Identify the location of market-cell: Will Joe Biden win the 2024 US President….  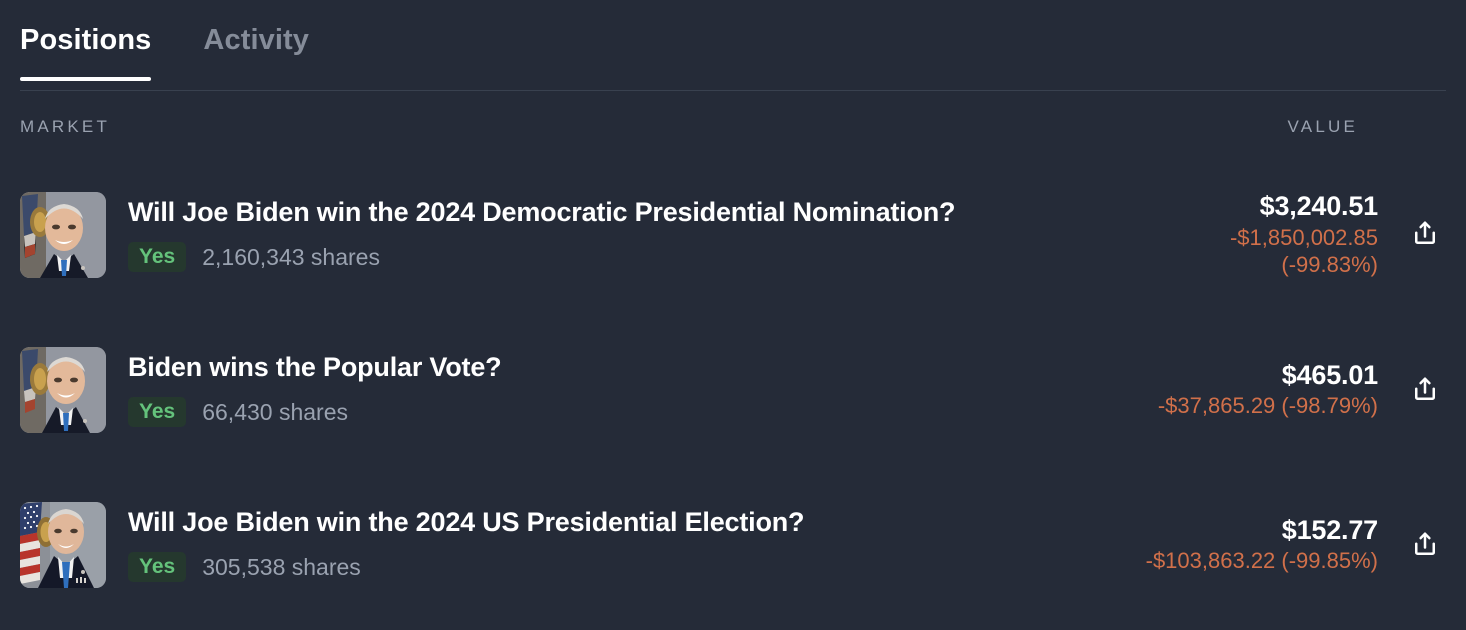
(571, 544).